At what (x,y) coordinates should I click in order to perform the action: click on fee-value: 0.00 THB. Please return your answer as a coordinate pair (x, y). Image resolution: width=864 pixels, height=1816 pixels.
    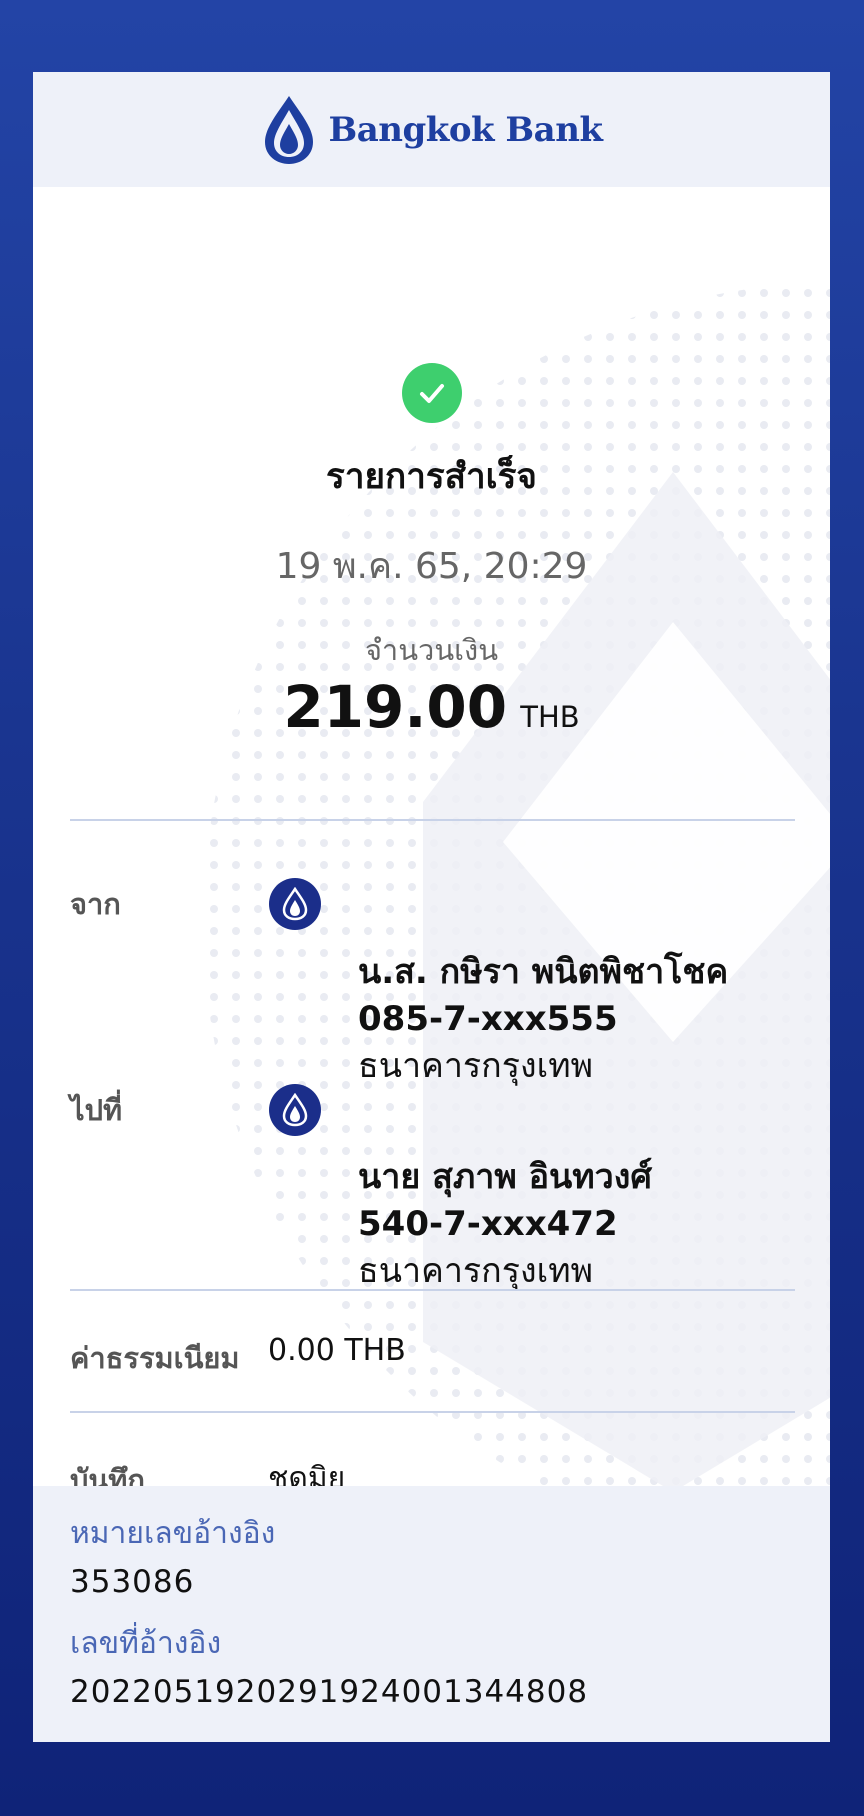
    Looking at the image, I should click on (337, 1350).